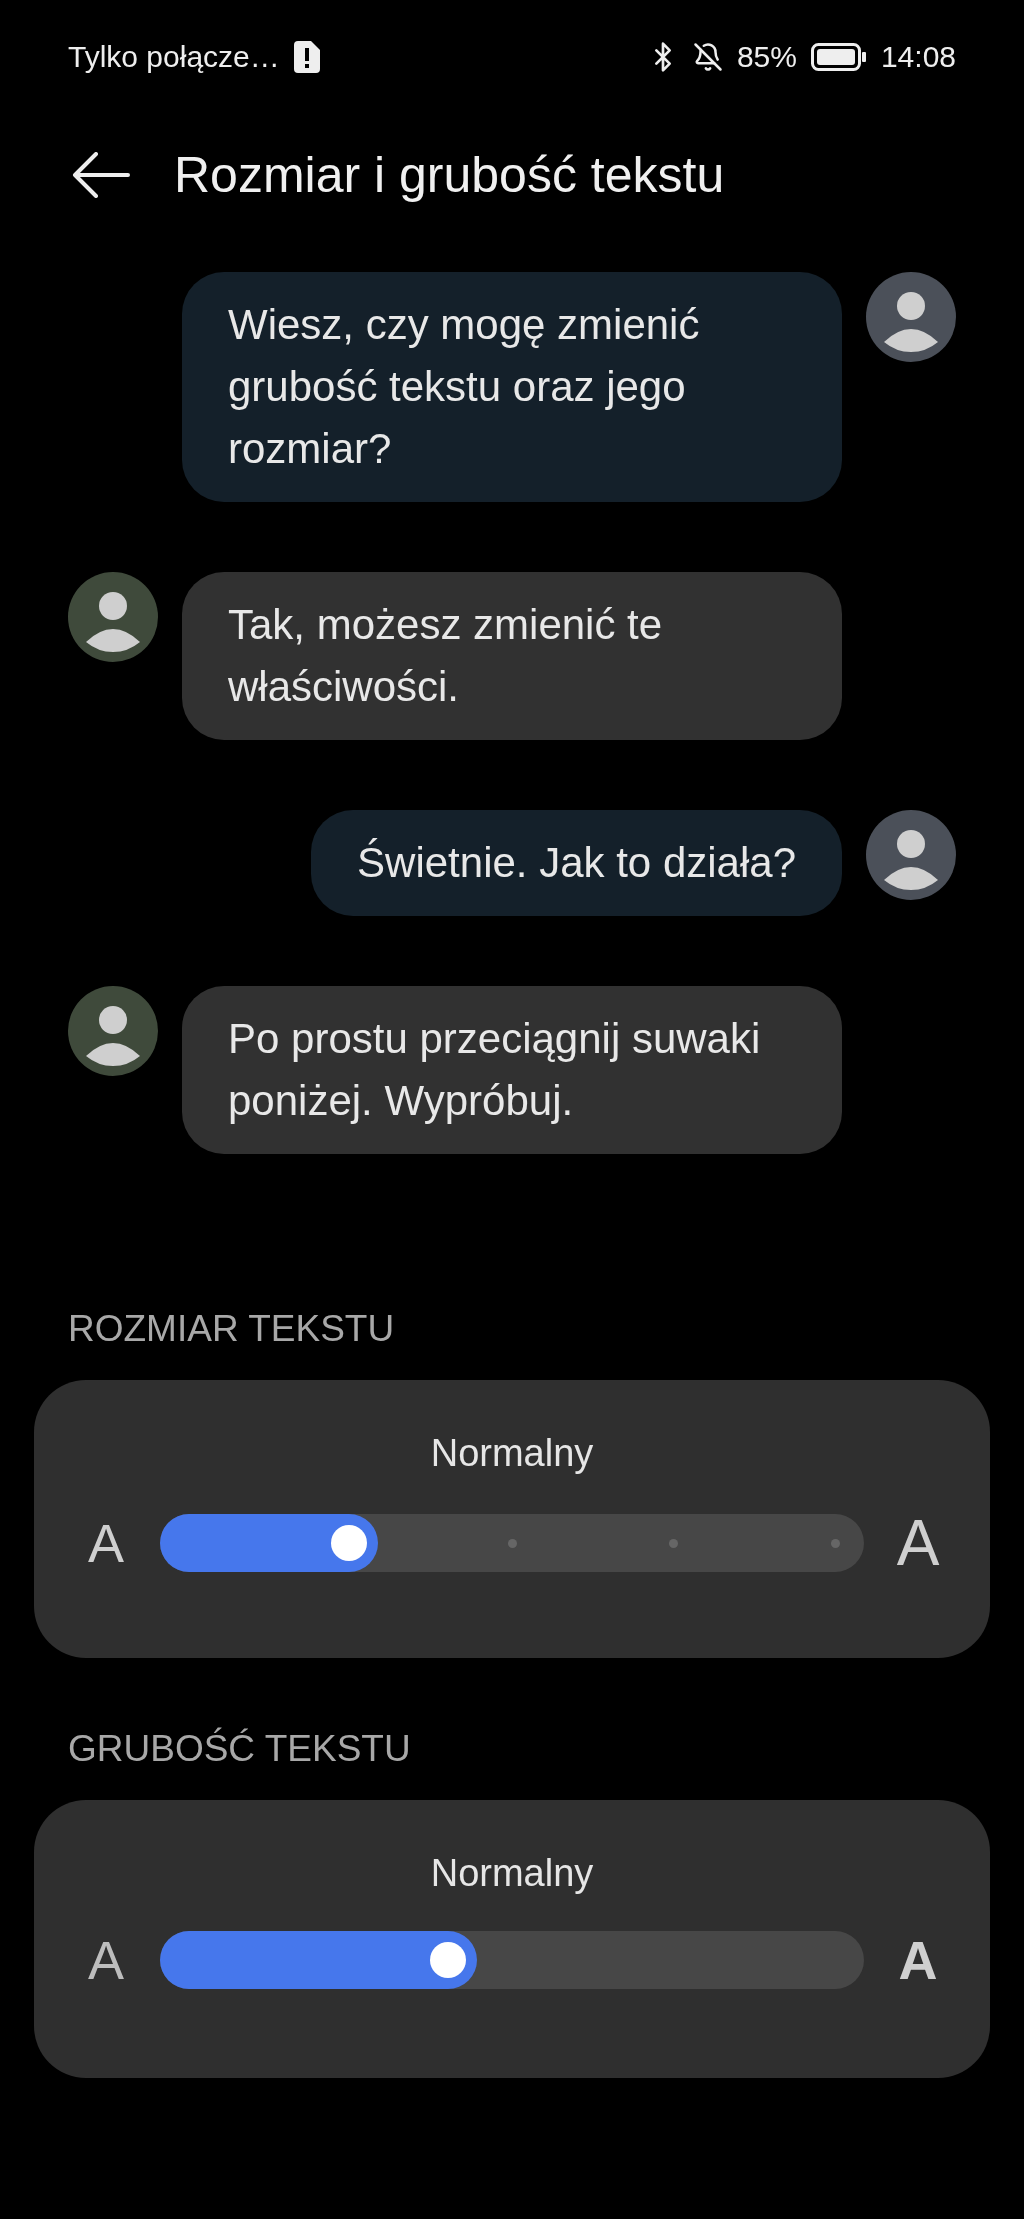 The image size is (1024, 2219). I want to click on section-header: ROZMIAR TEKSTU, so click(231, 1329).